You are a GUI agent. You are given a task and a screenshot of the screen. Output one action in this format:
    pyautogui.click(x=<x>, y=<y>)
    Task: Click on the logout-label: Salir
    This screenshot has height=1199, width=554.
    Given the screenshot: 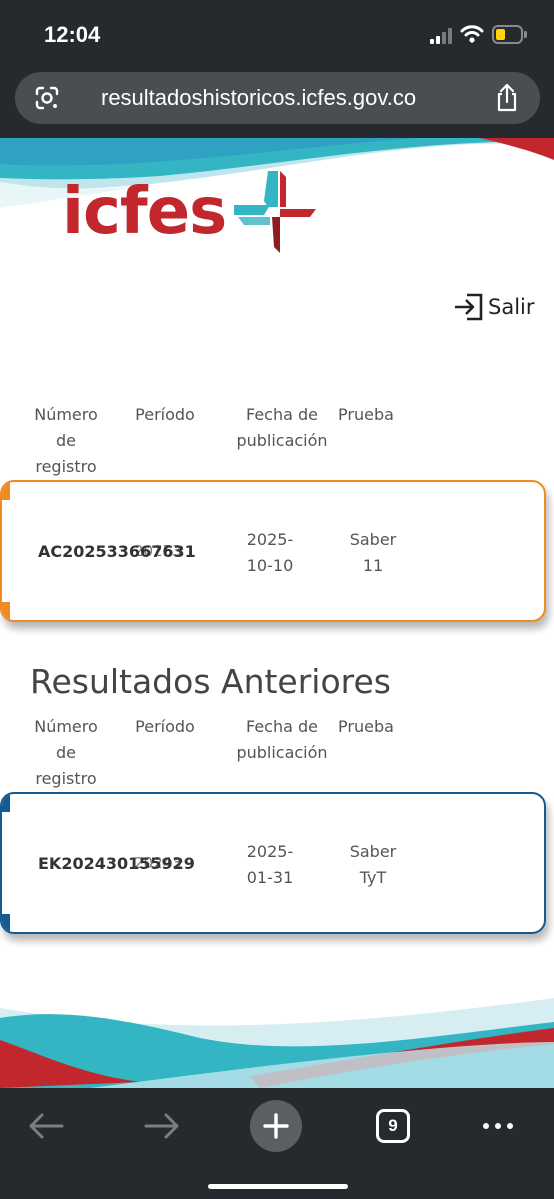 What is the action you would take?
    pyautogui.click(x=511, y=307)
    